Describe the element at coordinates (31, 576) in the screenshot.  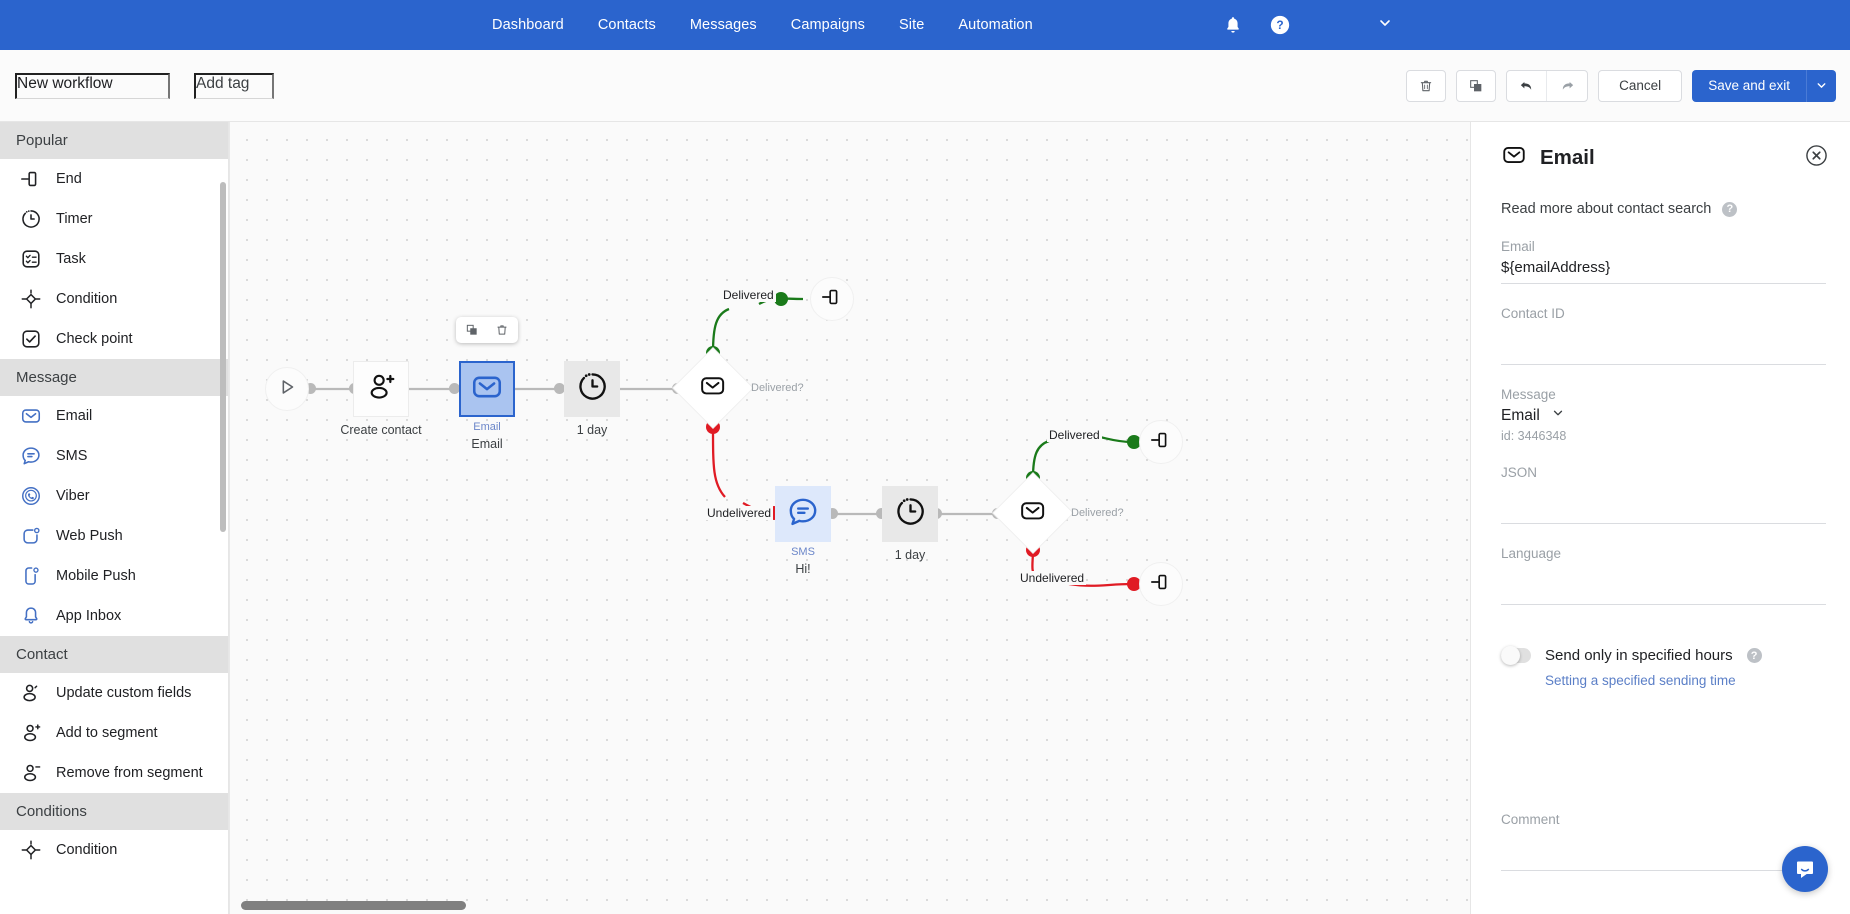
I see `mobile-push-icon` at that location.